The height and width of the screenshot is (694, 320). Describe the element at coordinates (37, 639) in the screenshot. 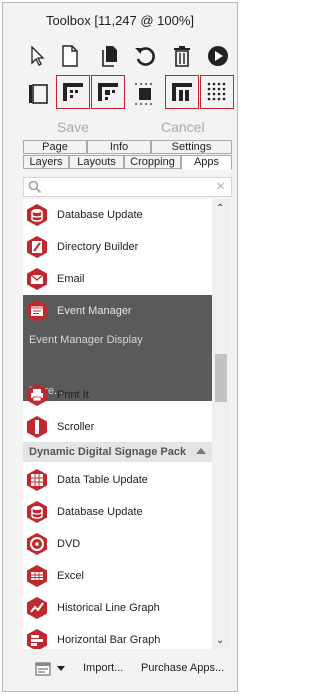

I see `bar-graph-icon` at that location.